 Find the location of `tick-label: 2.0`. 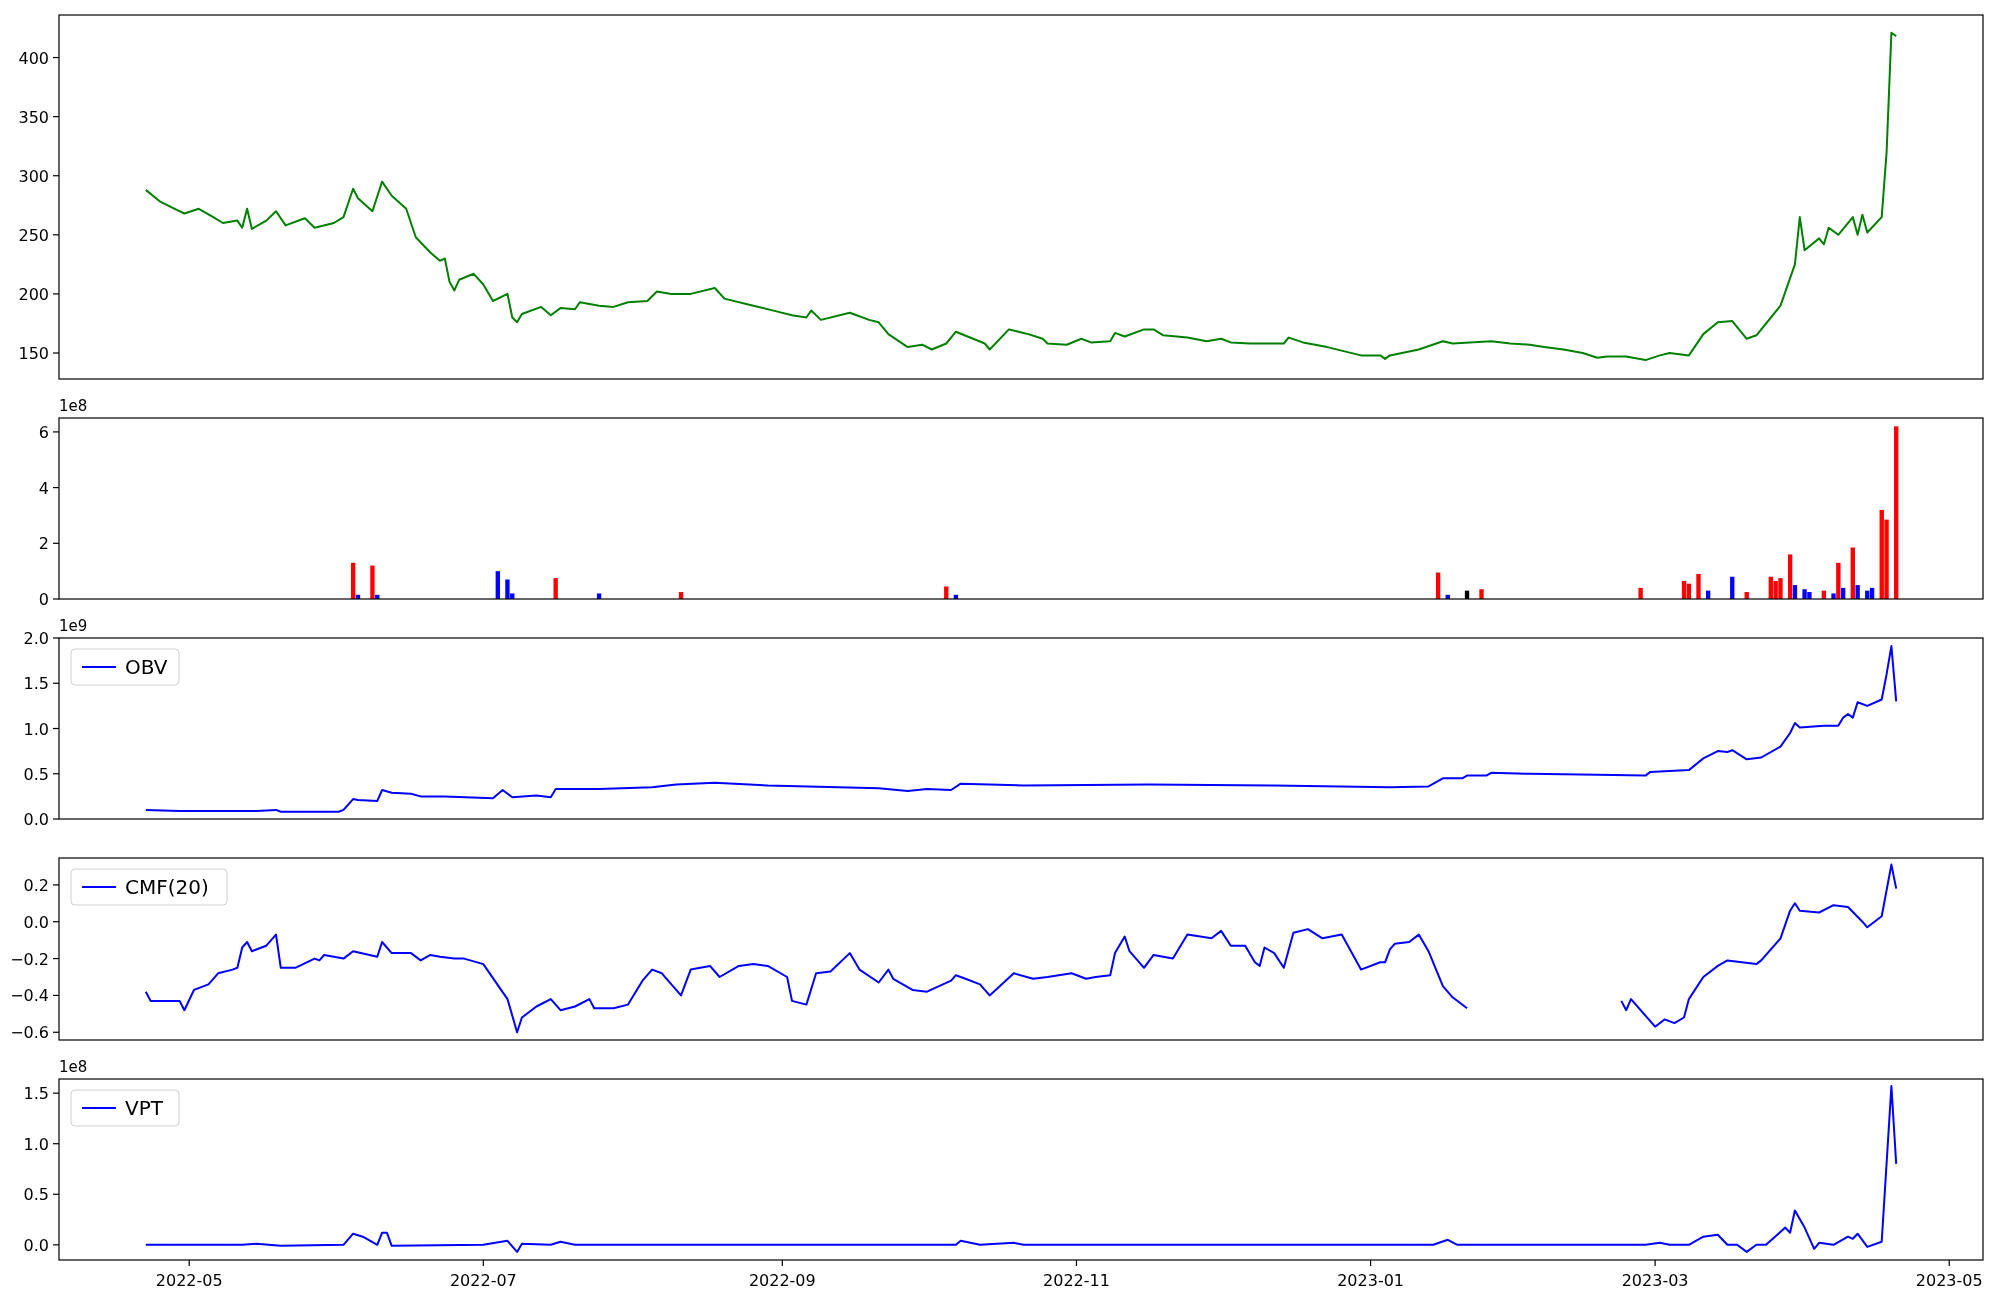

tick-label: 2.0 is located at coordinates (36, 638).